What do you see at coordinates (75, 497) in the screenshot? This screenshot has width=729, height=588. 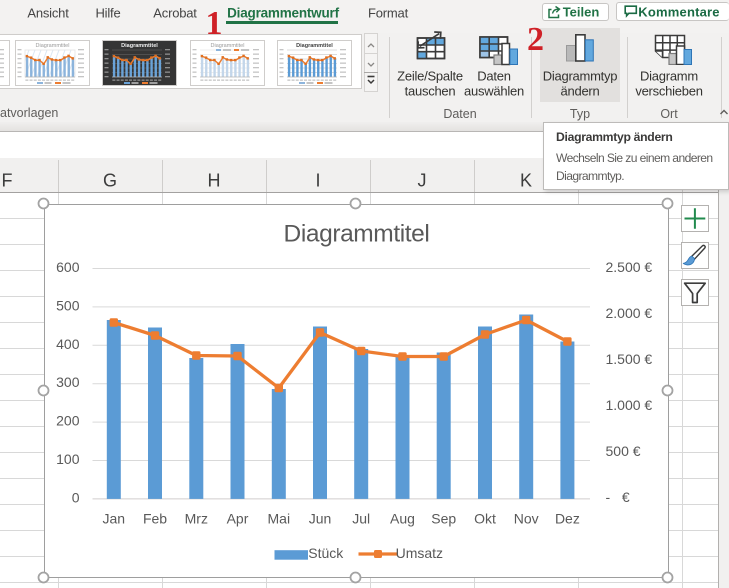 I see `svg-text: 0` at bounding box center [75, 497].